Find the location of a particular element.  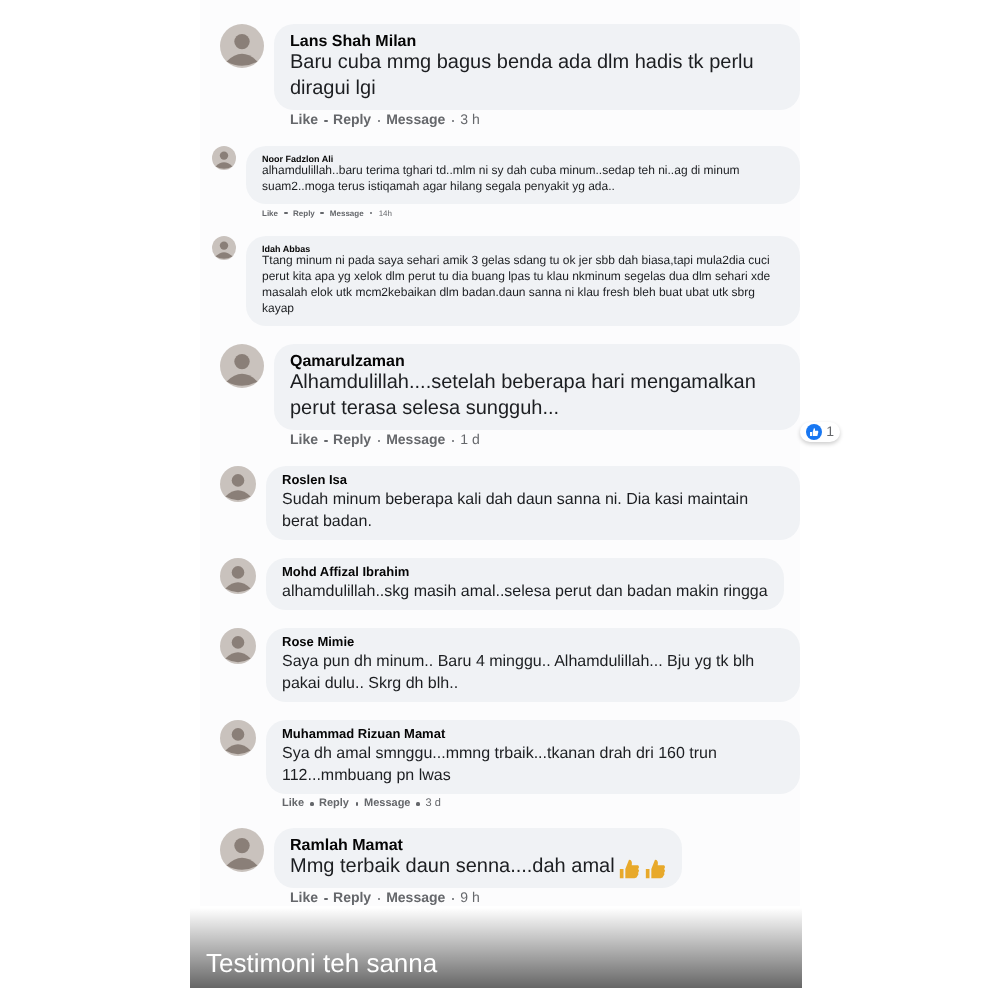

comment-text: alhamdulillah..skg masih amal..selesa perut dan badan makin ringga is located at coordinates (525, 591).